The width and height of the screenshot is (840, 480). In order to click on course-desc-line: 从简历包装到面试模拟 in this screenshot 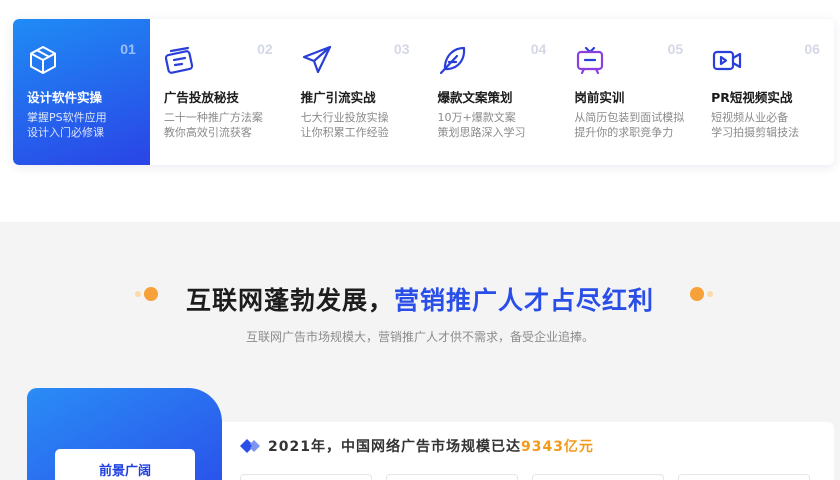, I will do `click(629, 117)`.